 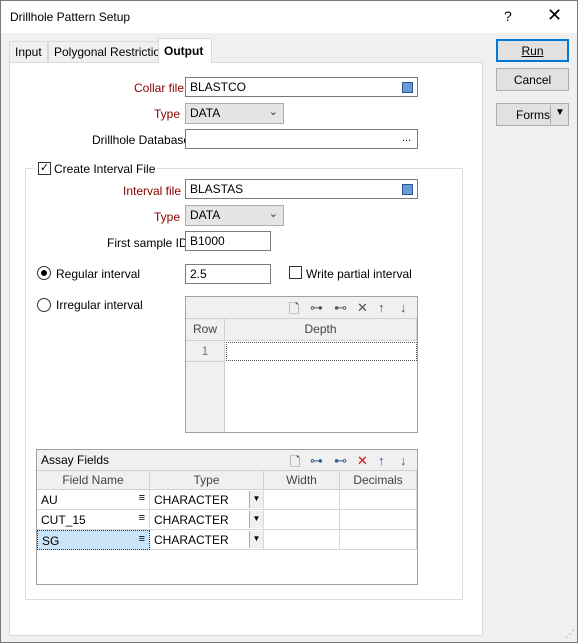 I want to click on assay-toolbar: Assay Fields 🗋 ⊶ ⊷ ✕ ↑ ↓, so click(x=227, y=460).